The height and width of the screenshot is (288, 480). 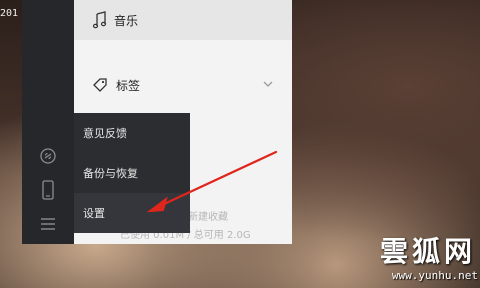 What do you see at coordinates (110, 173) in the screenshot?
I see `menu-item-backup-restore-label: 备份与恢复` at bounding box center [110, 173].